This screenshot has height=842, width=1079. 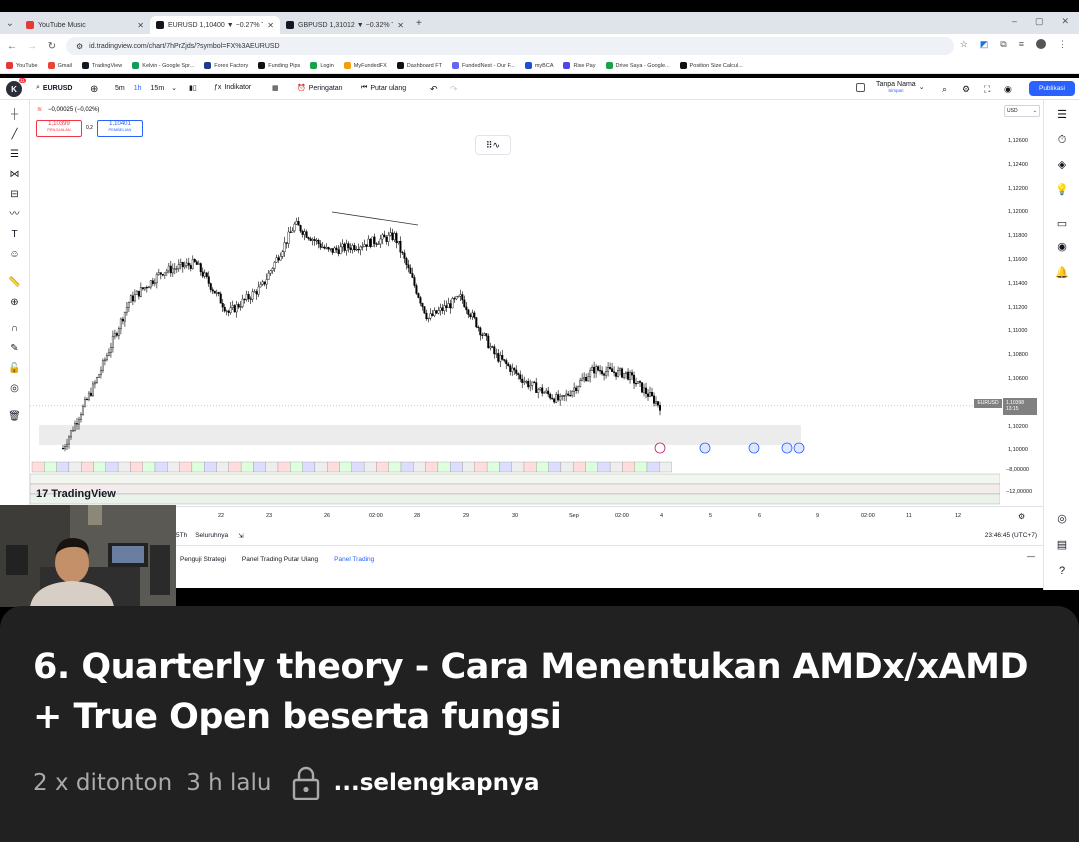 I want to click on reload-icon: ↻, so click(x=52, y=46).